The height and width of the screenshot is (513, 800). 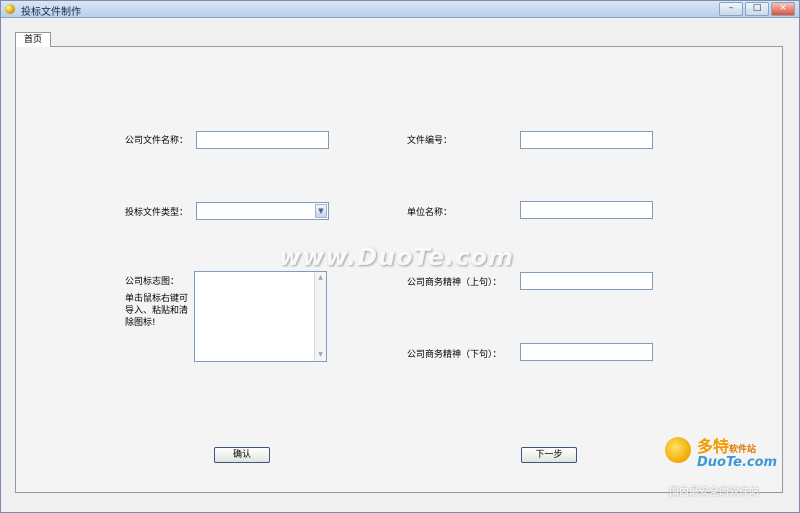 I want to click on tab-home: 首页, so click(x=33, y=39).